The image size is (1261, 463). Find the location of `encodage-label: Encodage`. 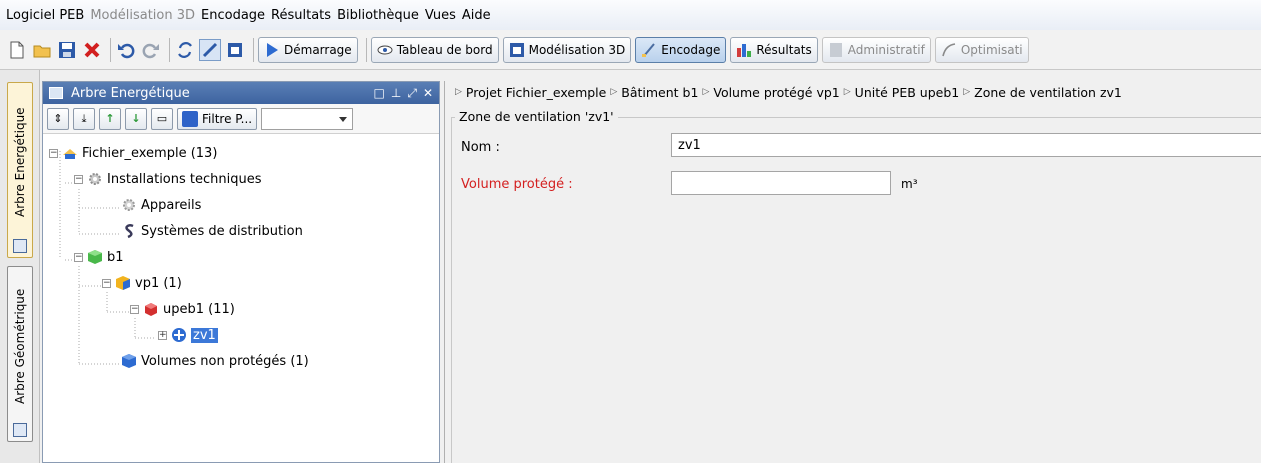

encodage-label: Encodage is located at coordinates (691, 49).